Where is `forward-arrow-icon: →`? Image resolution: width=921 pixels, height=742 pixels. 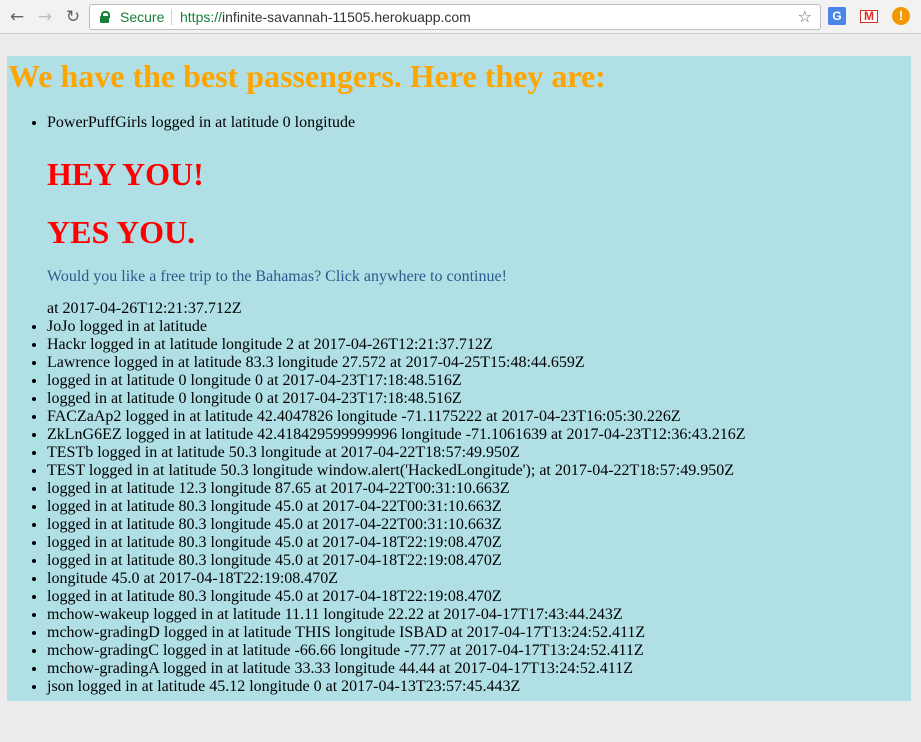
forward-arrow-icon: → is located at coordinates (45, 17).